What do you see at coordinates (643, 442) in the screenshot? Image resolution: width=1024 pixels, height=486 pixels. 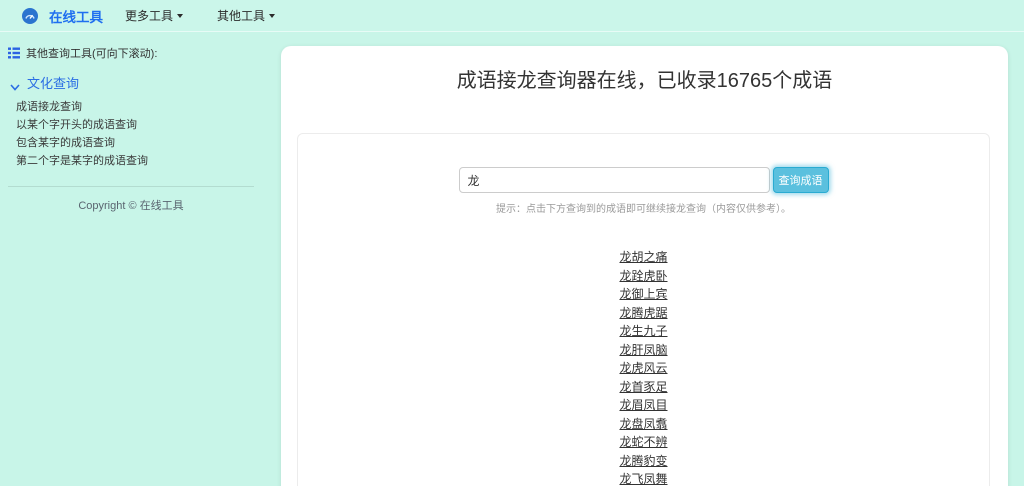 I see `idiom-link: 龙蛇不辨` at bounding box center [643, 442].